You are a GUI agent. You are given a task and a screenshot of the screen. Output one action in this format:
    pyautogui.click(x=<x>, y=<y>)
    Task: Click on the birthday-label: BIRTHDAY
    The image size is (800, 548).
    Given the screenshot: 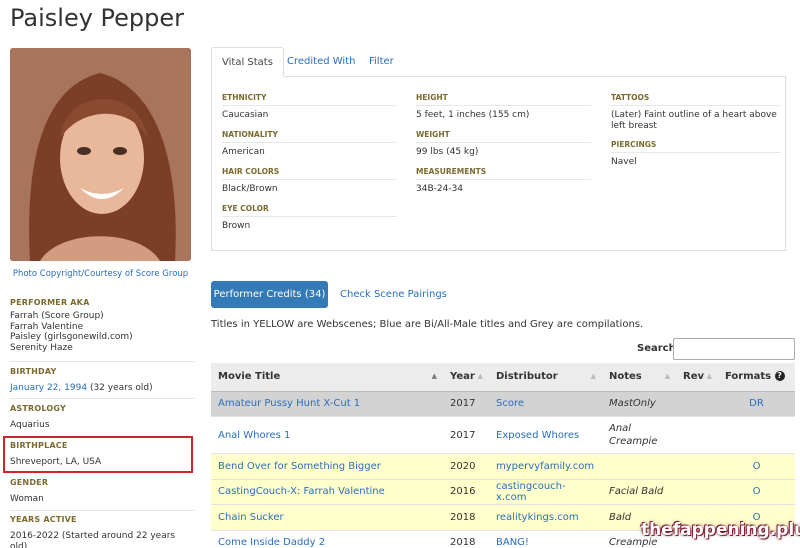 What is the action you would take?
    pyautogui.click(x=33, y=371)
    